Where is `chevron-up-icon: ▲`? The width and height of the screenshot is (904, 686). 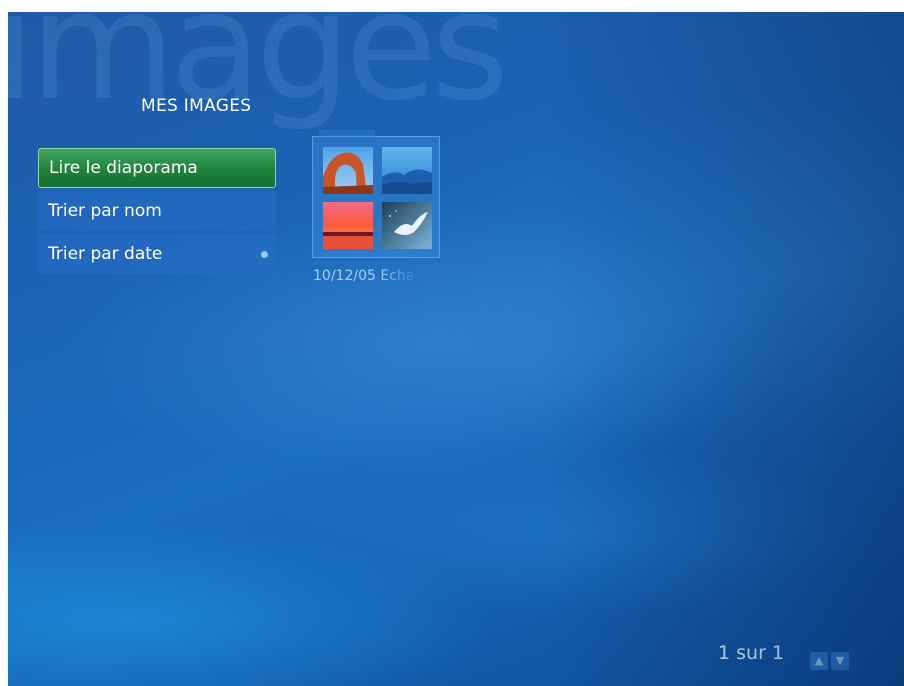
chevron-up-icon: ▲ is located at coordinates (819, 661).